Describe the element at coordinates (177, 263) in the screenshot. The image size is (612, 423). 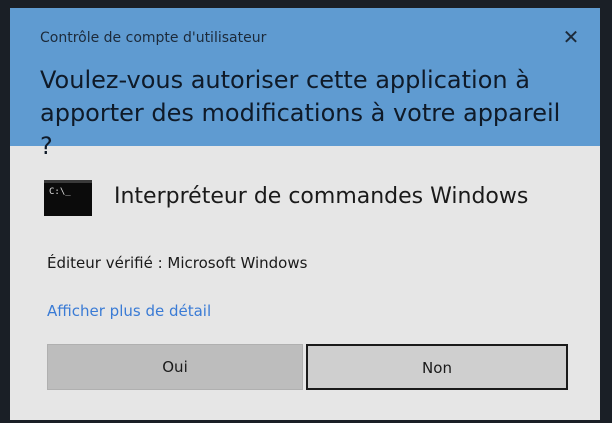
I see `verified-publisher: Éditeur vérifié : Microsoft Windows` at that location.